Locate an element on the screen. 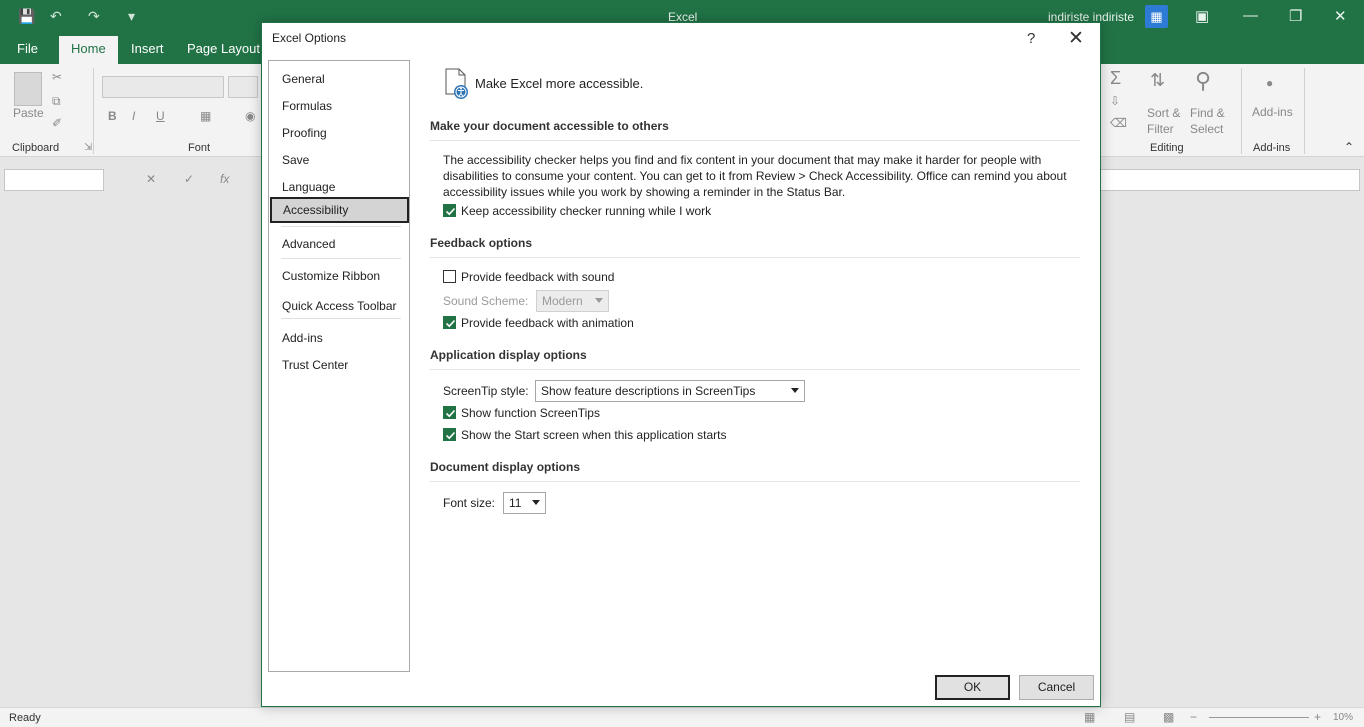 The image size is (1364, 727). category-accessibility: Accessibility is located at coordinates (339, 210).